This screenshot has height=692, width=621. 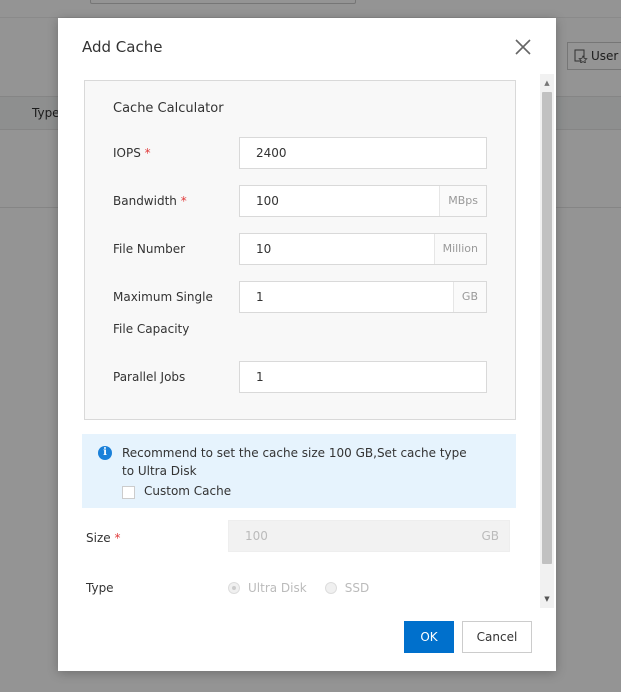 What do you see at coordinates (168, 108) in the screenshot?
I see `calculator-title: Cache Calculator` at bounding box center [168, 108].